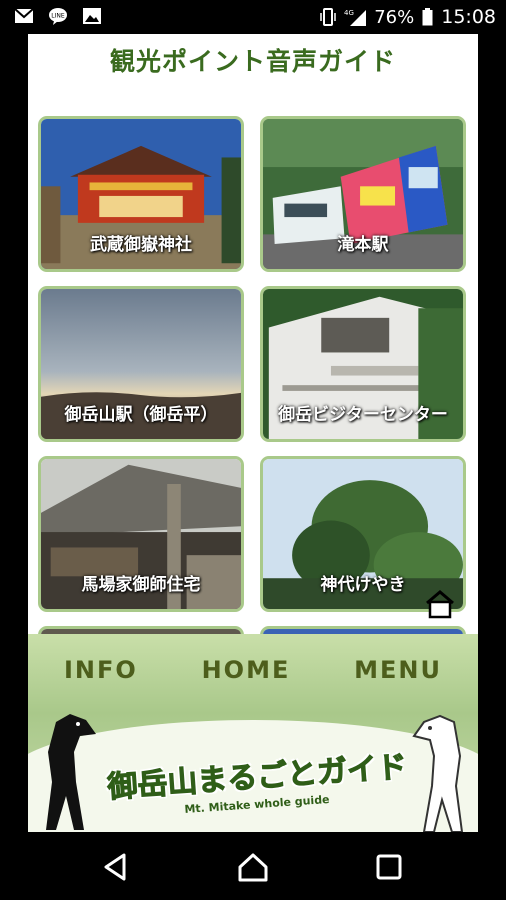 The height and width of the screenshot is (900, 506). I want to click on footer-nav: INFO HOME MENU, so click(253, 670).